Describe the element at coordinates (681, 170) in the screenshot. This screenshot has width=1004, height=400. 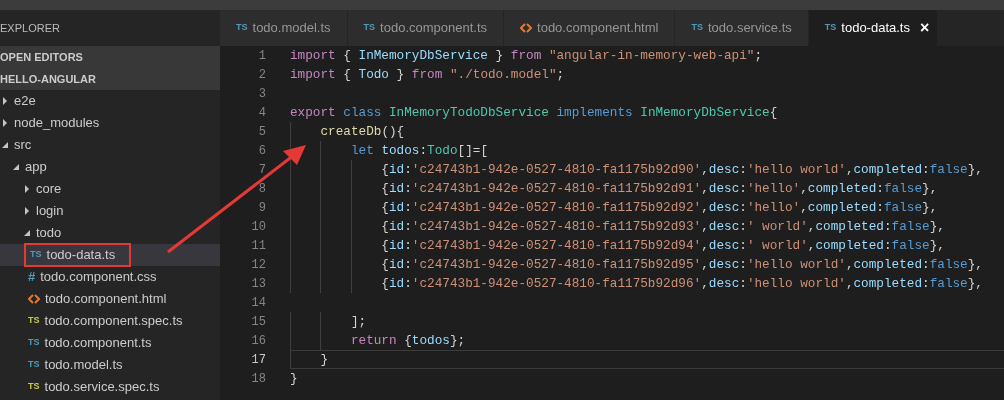
I see `code-line: {id:'c24743b1-942e-0527-4810-fa1175b92d90',desc:'hello world',completed:false},` at that location.